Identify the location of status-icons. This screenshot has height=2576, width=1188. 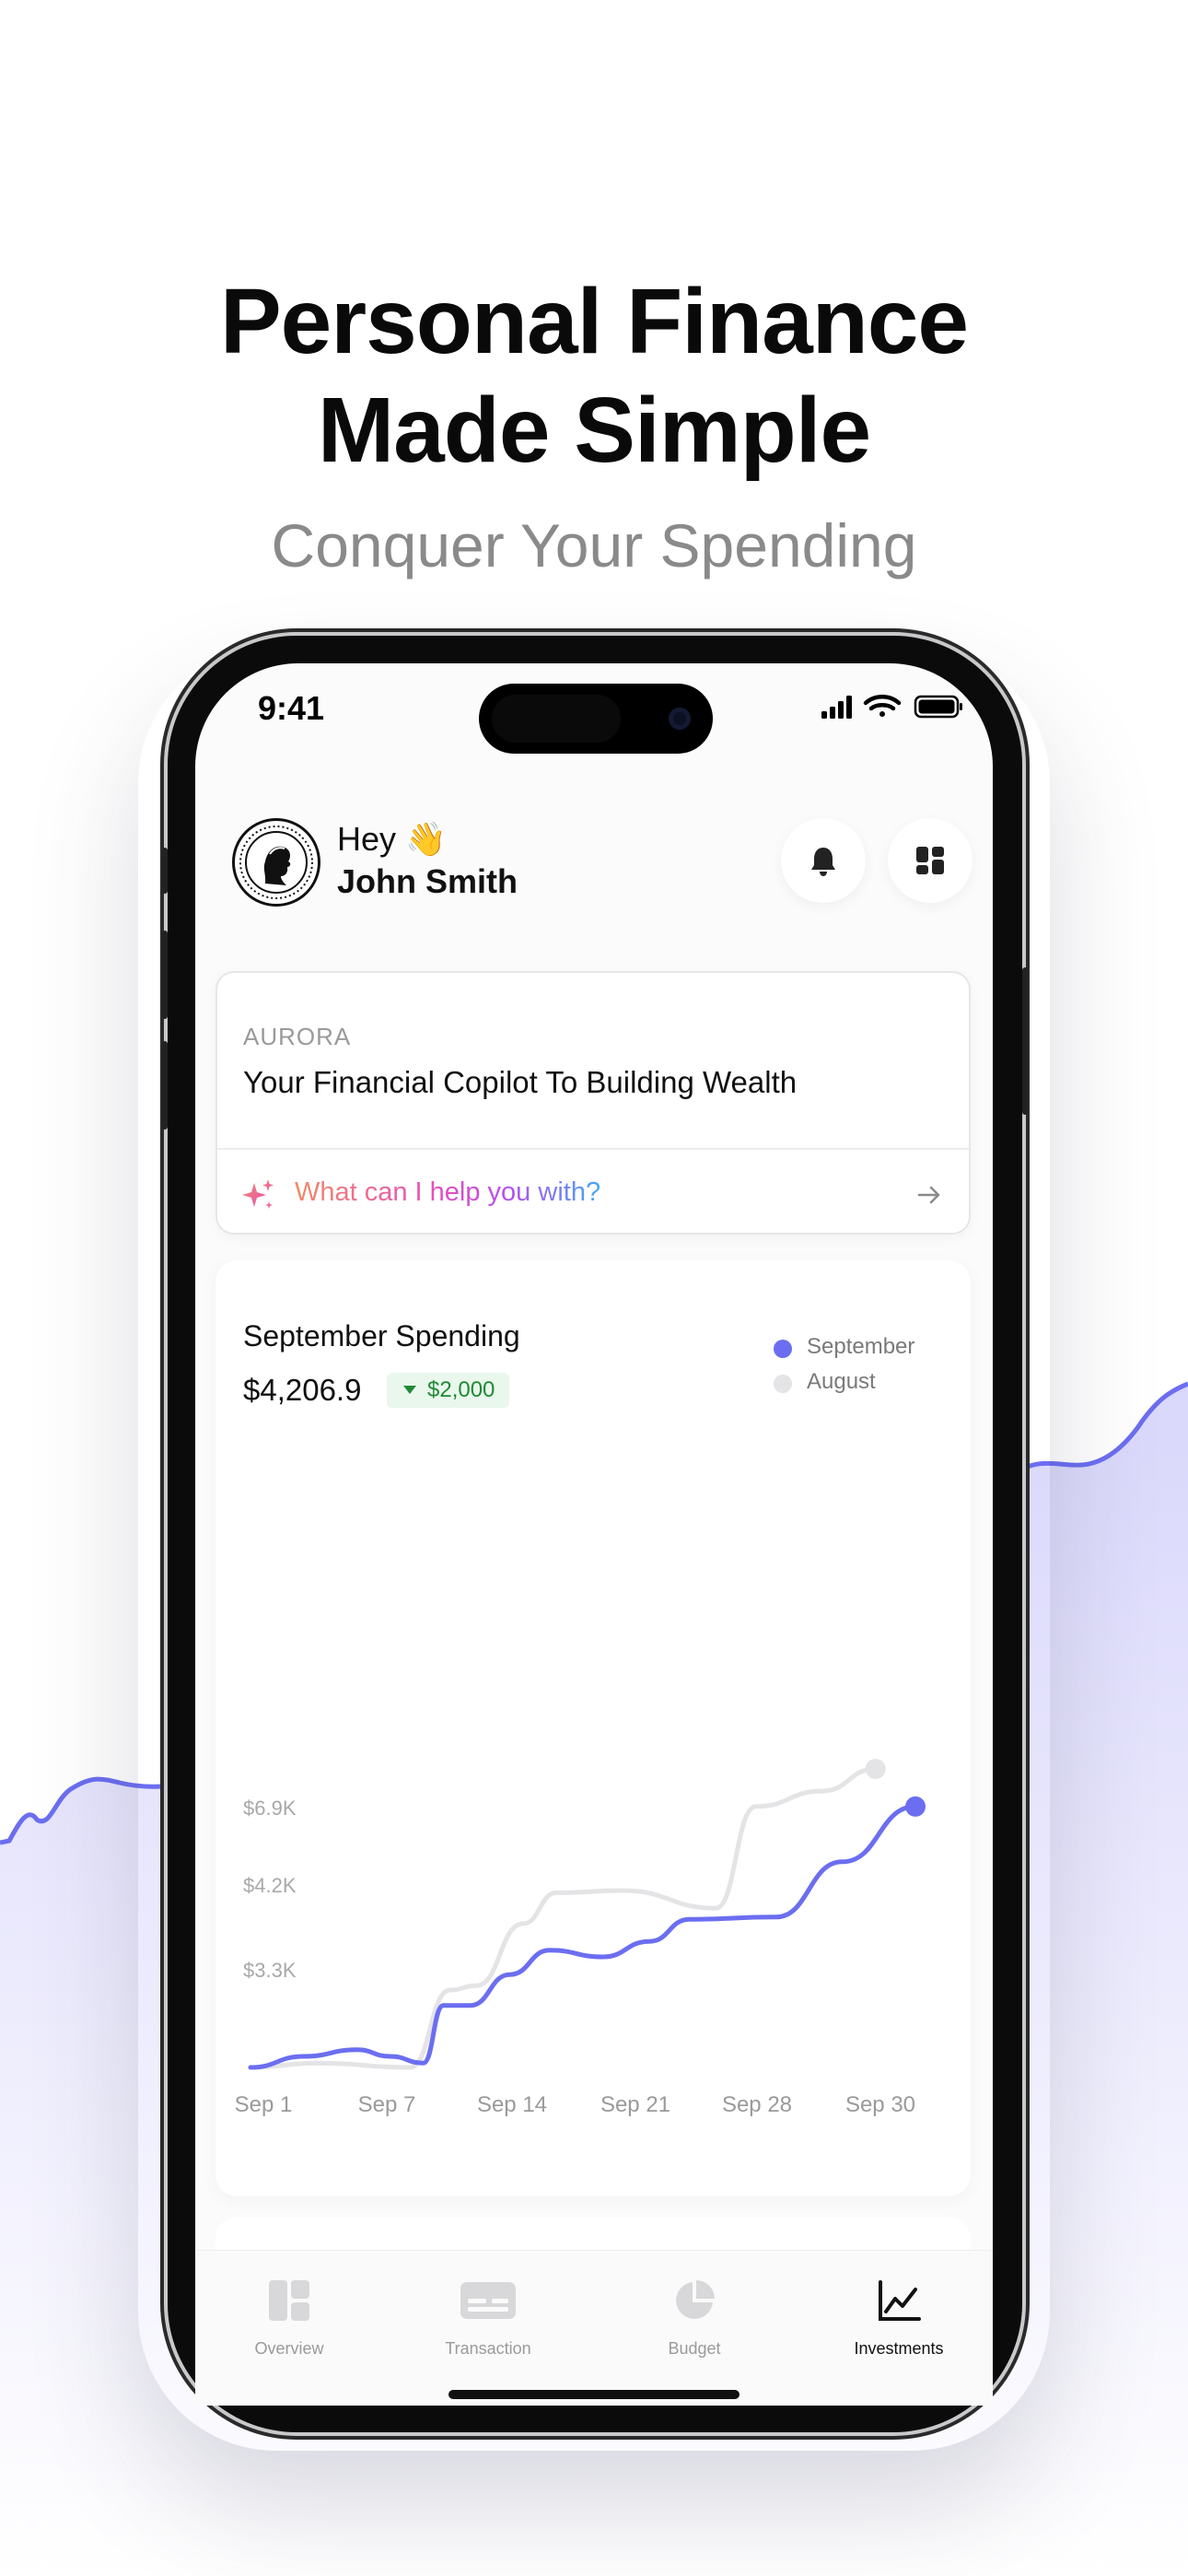
(891, 707).